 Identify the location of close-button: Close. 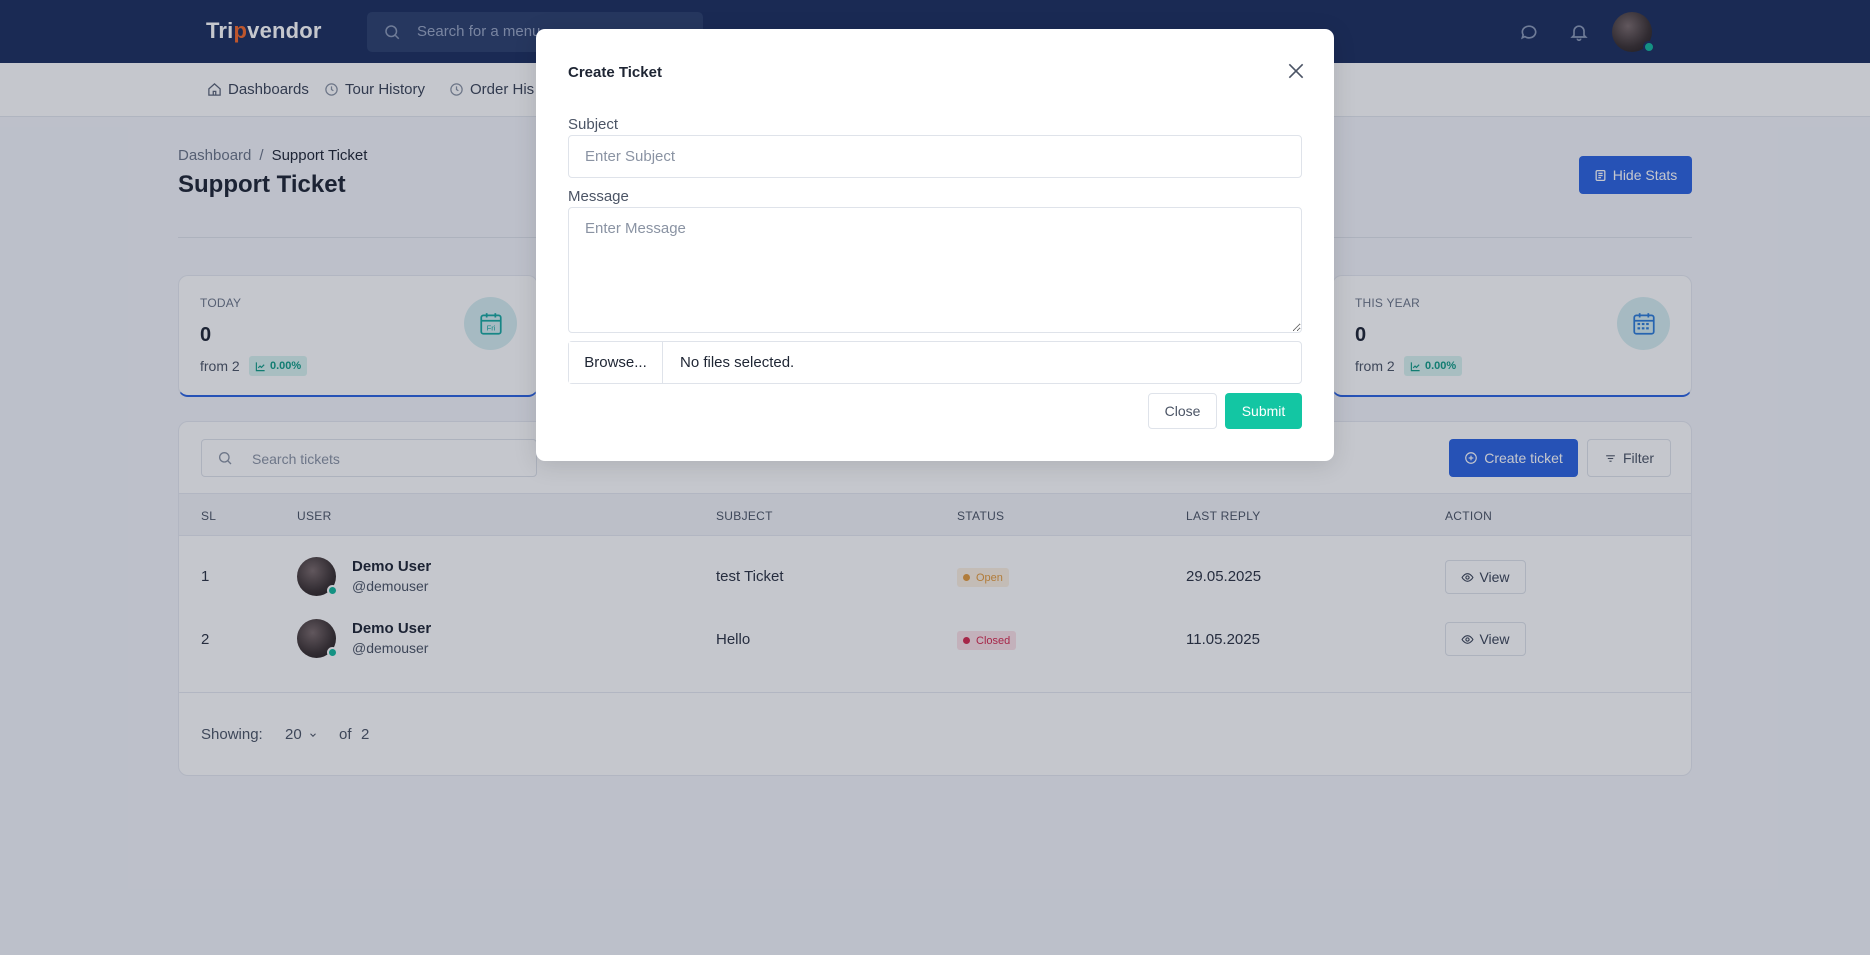
(1182, 411).